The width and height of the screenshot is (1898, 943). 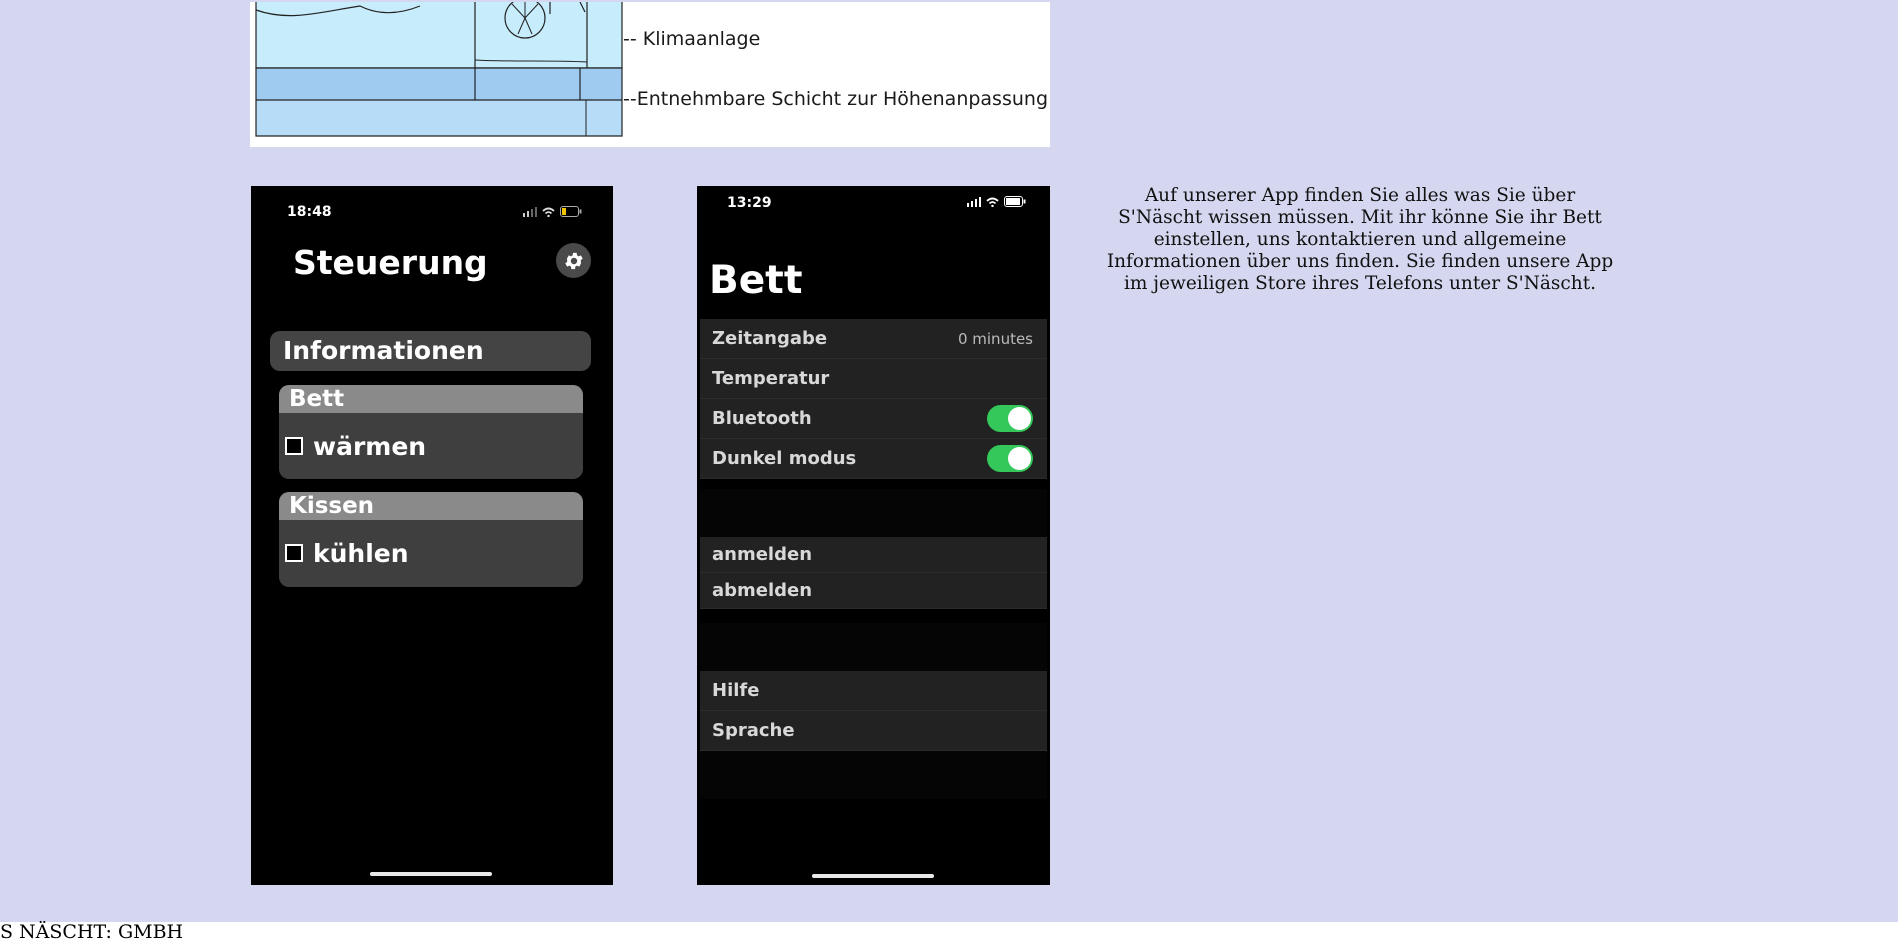 What do you see at coordinates (431, 446) in the screenshot?
I see `warm-option: wärmen` at bounding box center [431, 446].